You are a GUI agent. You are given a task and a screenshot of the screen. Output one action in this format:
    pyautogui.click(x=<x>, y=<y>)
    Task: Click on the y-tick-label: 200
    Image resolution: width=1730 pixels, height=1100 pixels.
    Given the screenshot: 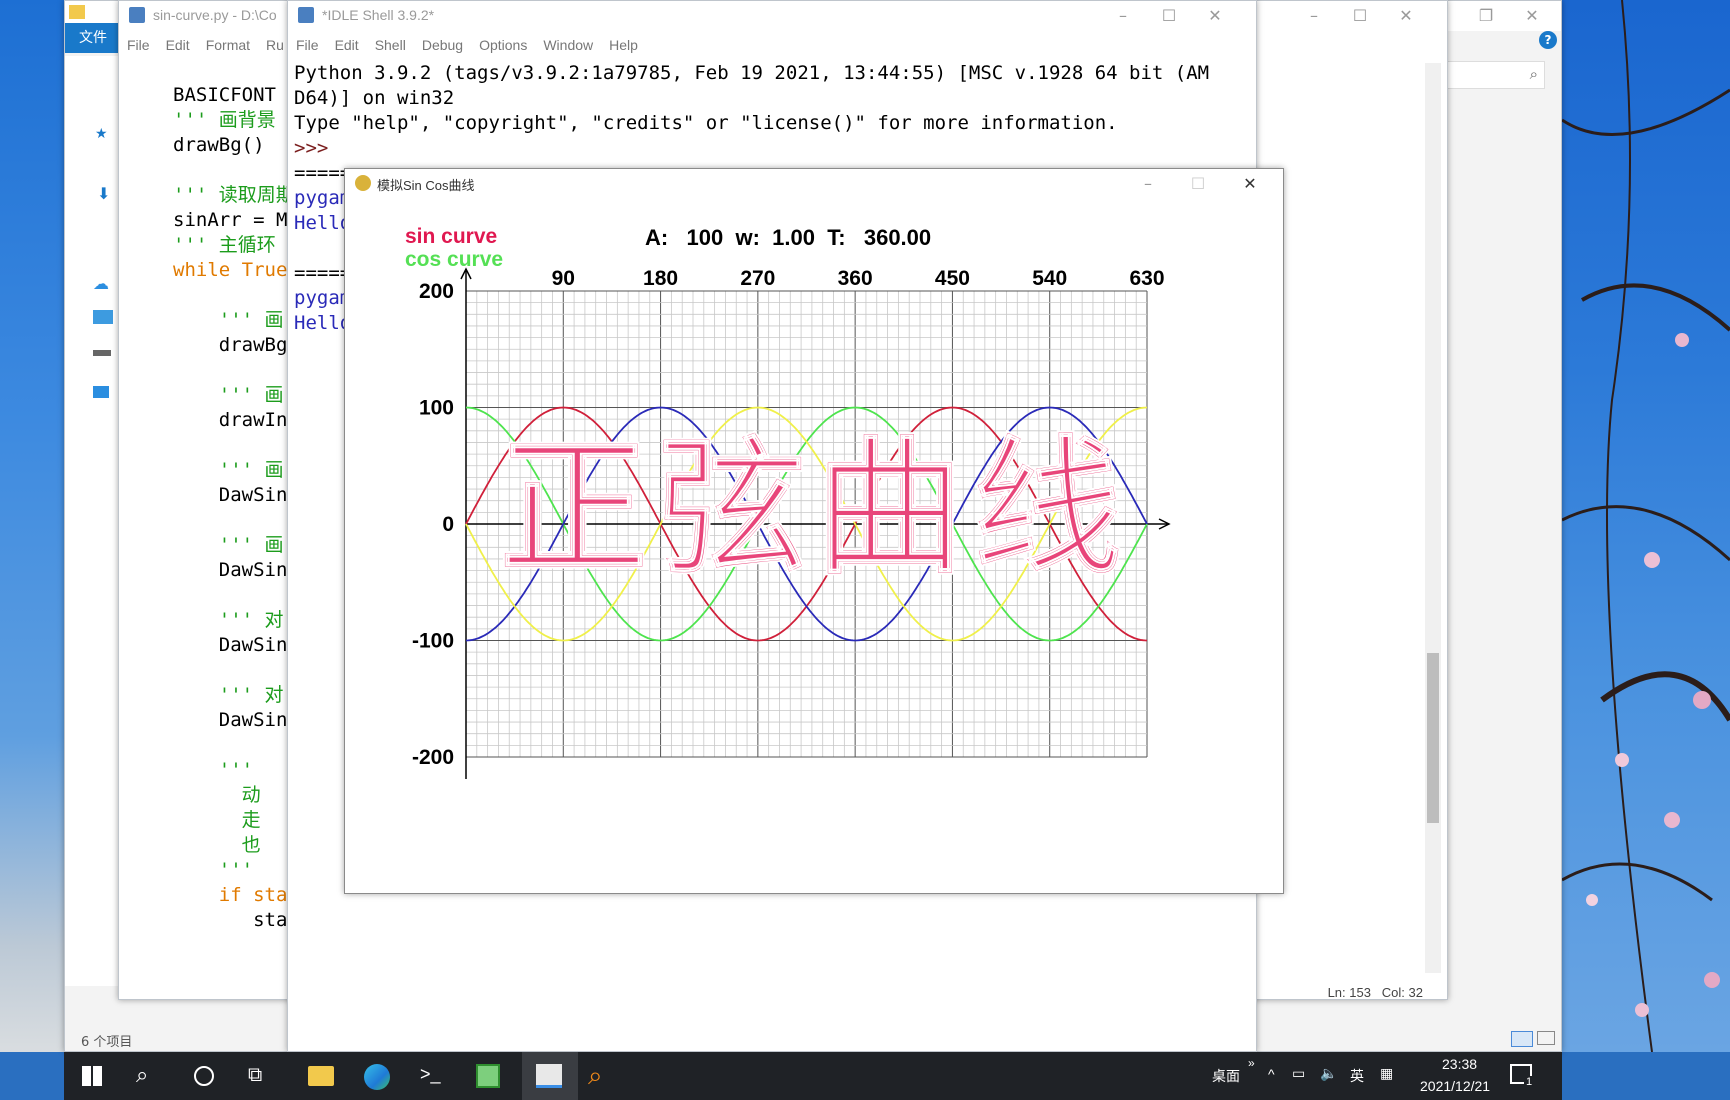 What is the action you would take?
    pyautogui.click(x=436, y=291)
    